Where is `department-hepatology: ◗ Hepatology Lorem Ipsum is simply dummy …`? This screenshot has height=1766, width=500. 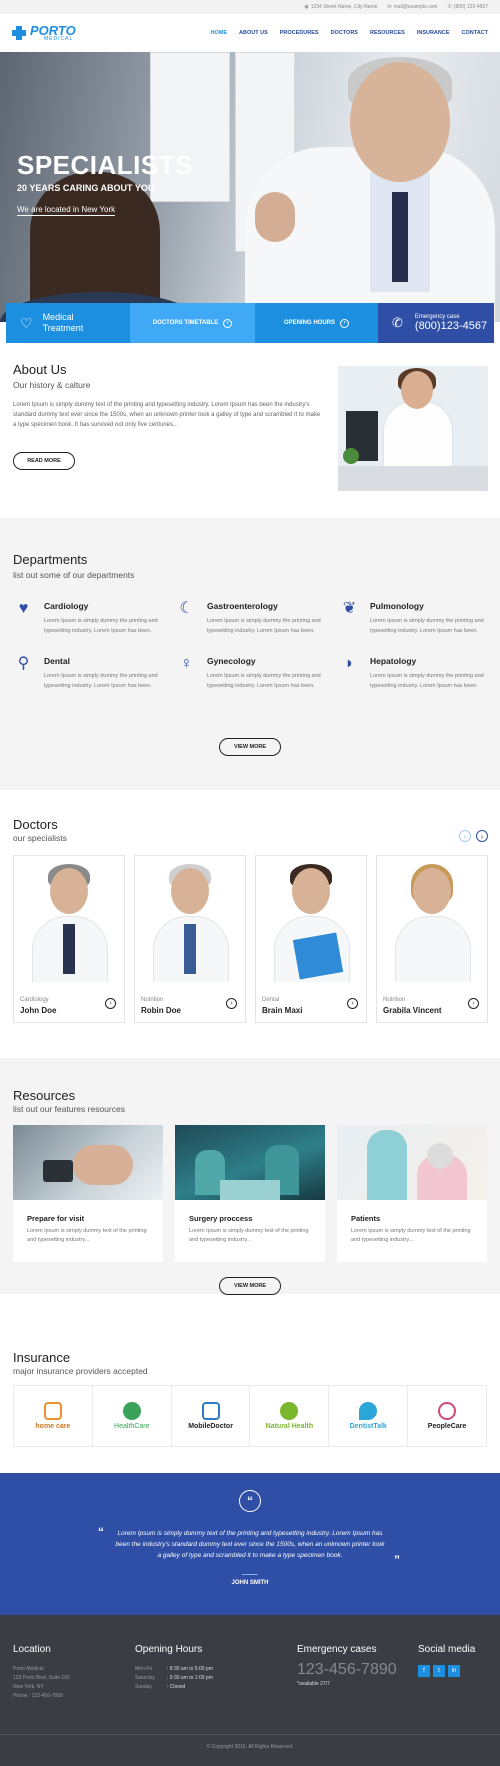
department-hepatology: ◗ Hepatology Lorem Ipsum is simply dummy … is located at coordinates (413, 672).